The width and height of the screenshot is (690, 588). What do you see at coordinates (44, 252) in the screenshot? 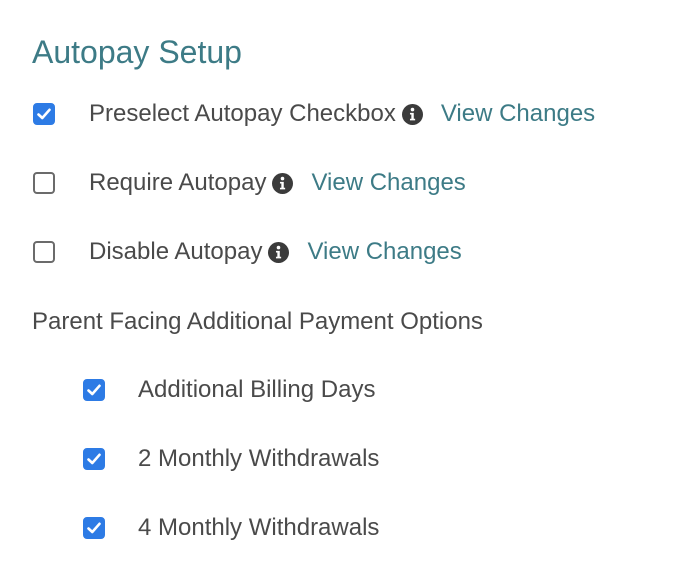
I see `disable-autopay-checkbox` at bounding box center [44, 252].